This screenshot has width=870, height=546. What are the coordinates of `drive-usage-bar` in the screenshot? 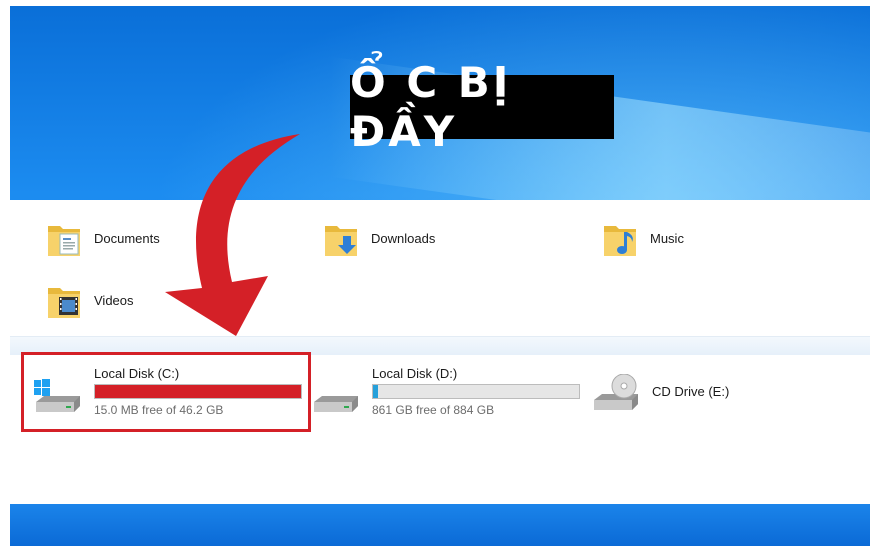 It's located at (476, 391).